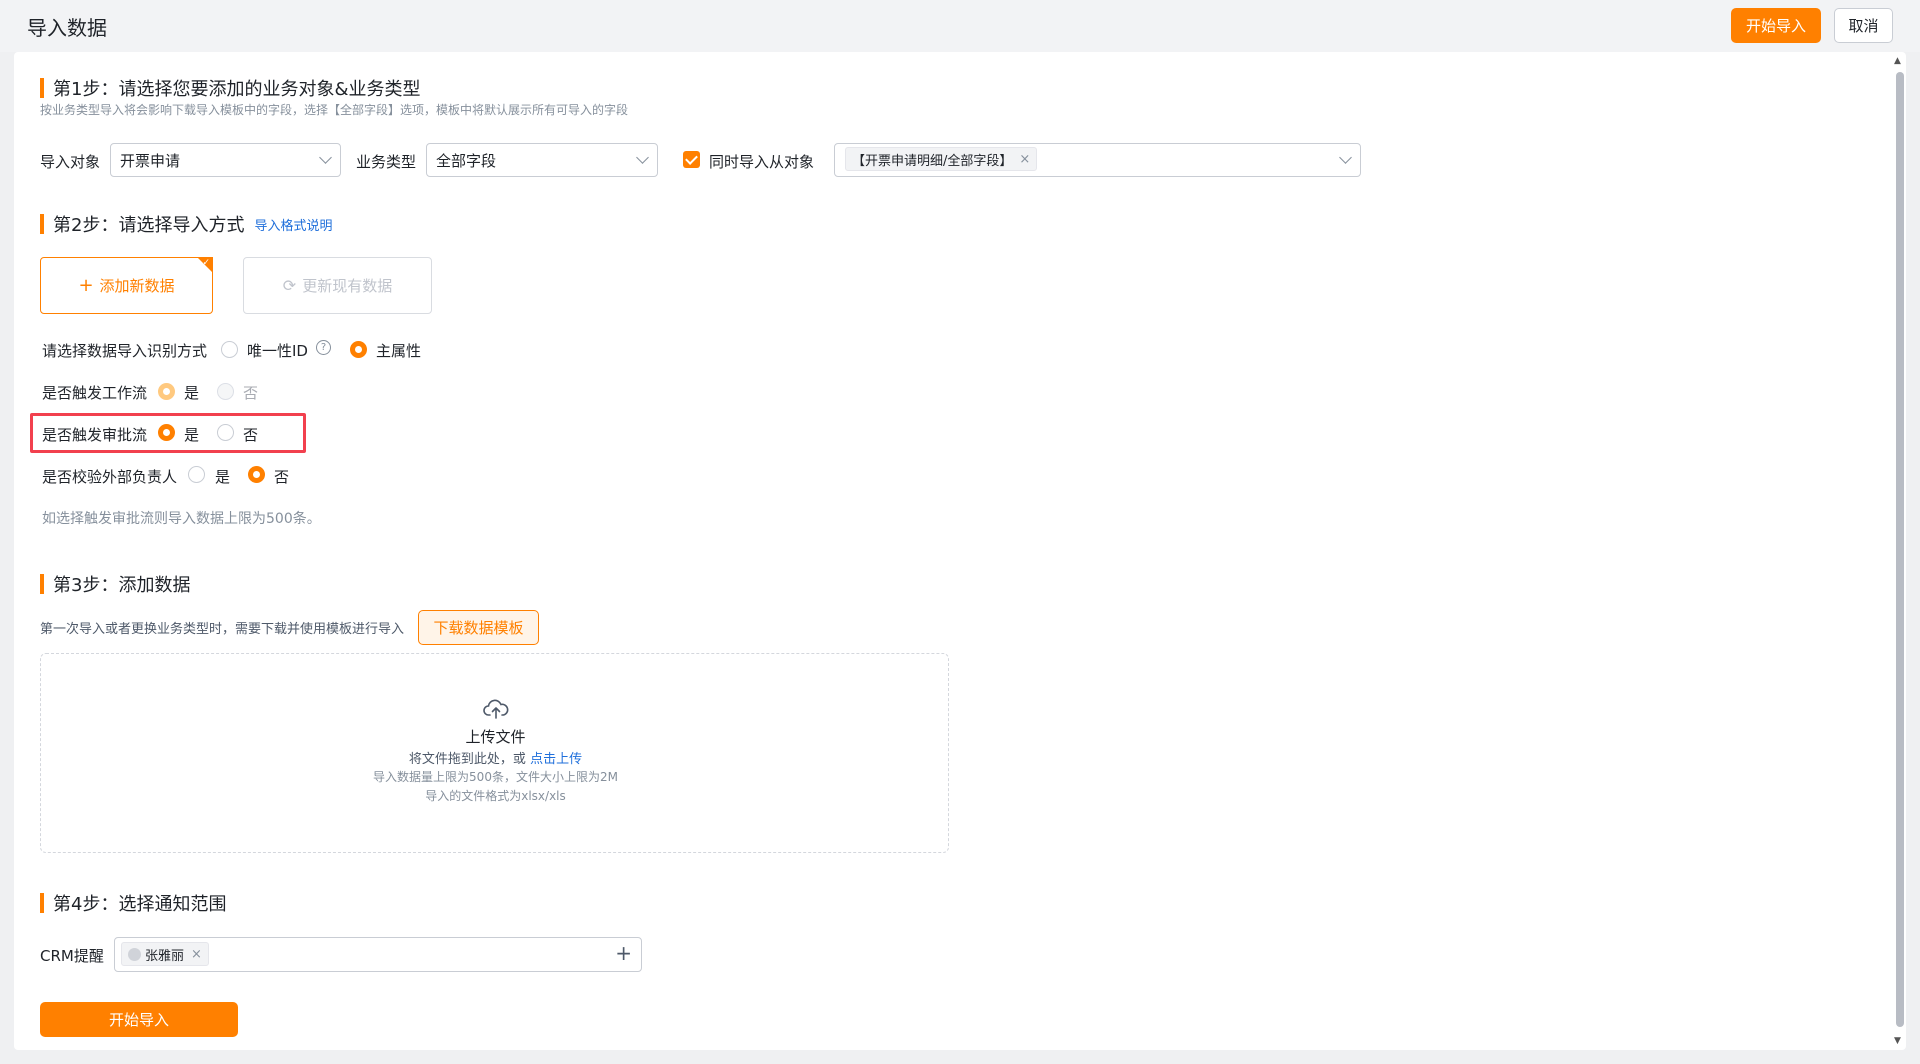 The width and height of the screenshot is (1920, 1064). What do you see at coordinates (347, 286) in the screenshot?
I see `update-existing-data-label: 更新现有数据` at bounding box center [347, 286].